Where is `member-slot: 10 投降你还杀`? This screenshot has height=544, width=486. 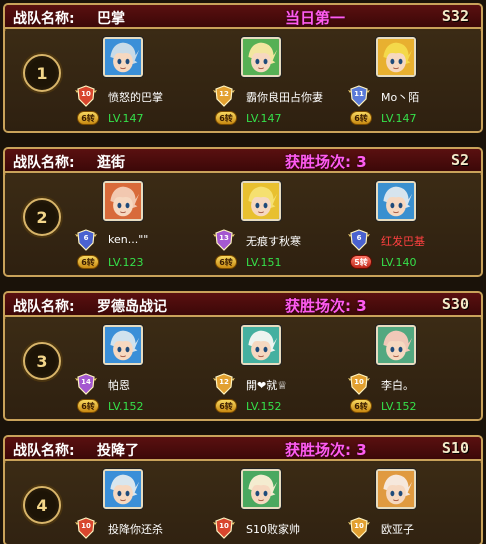
member-slot: 10 投降你还杀 is located at coordinates (135, 503).